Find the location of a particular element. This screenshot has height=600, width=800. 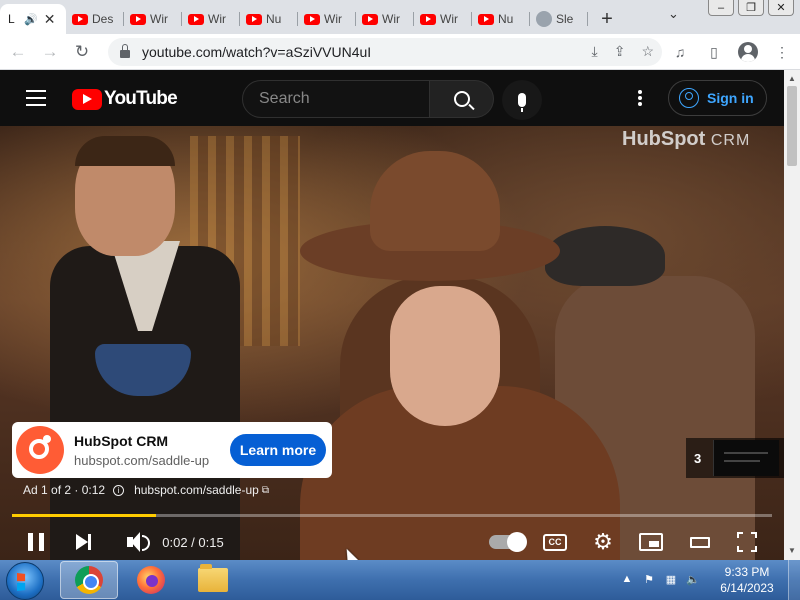

next-icon is located at coordinates (83, 542).